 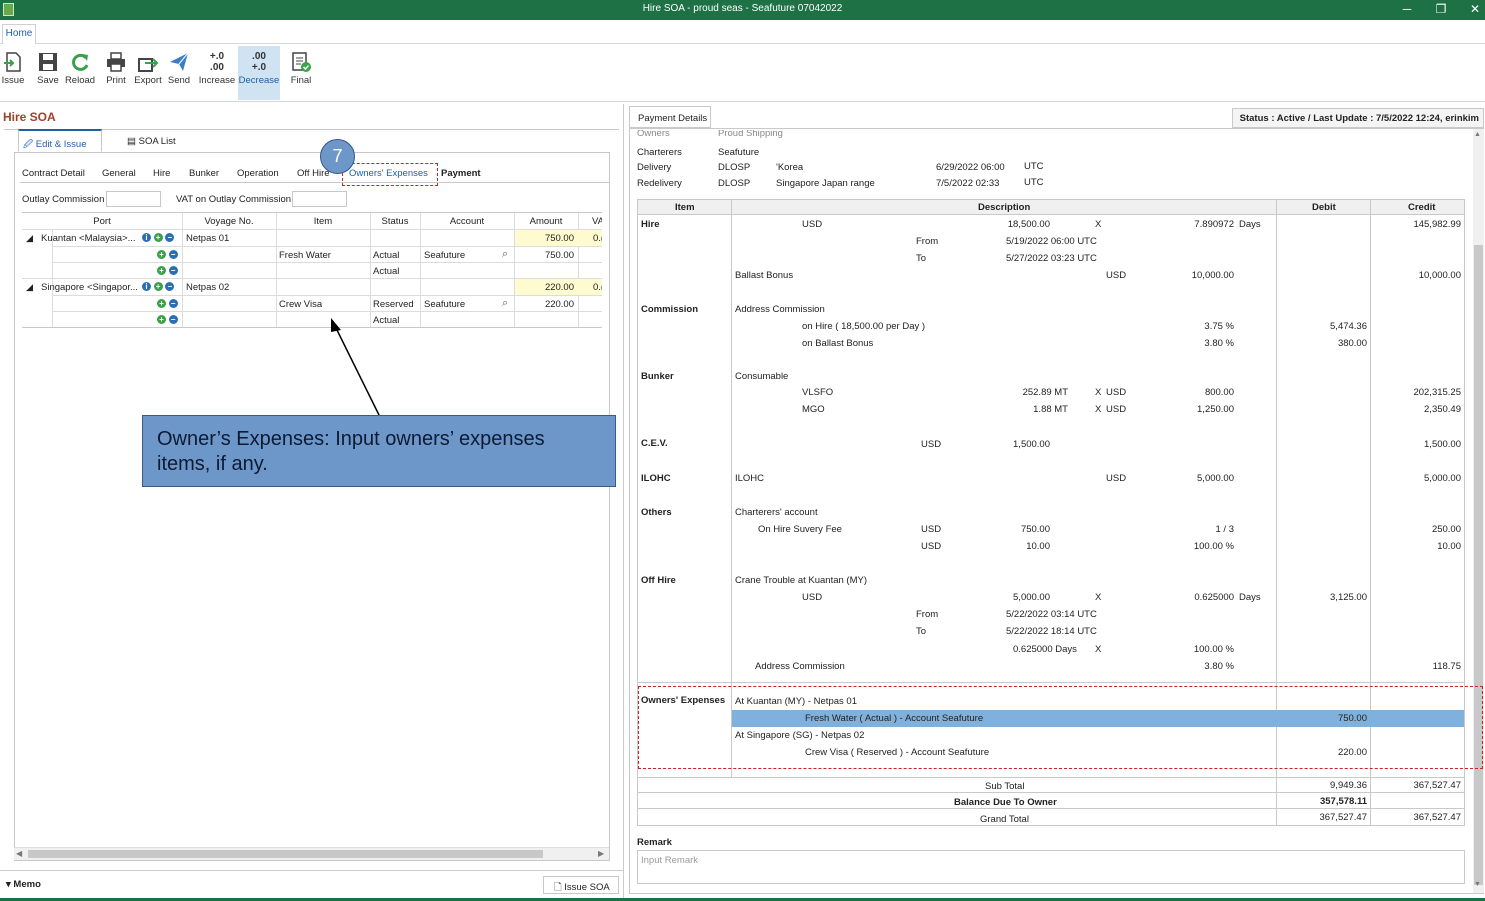 I want to click on voyage-cell: Netpas 01, so click(x=207, y=238).